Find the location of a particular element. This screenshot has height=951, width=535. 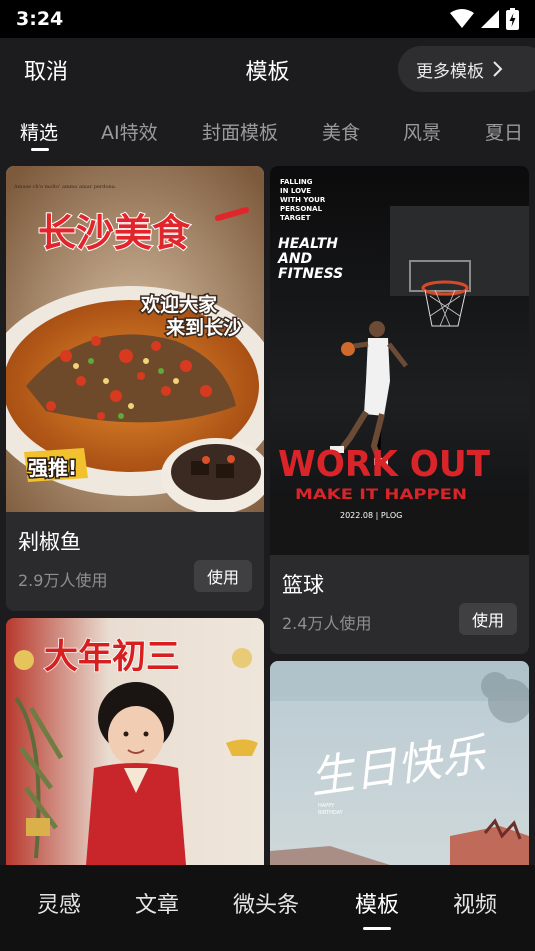

svg-text: HEALTH is located at coordinates (308, 244).